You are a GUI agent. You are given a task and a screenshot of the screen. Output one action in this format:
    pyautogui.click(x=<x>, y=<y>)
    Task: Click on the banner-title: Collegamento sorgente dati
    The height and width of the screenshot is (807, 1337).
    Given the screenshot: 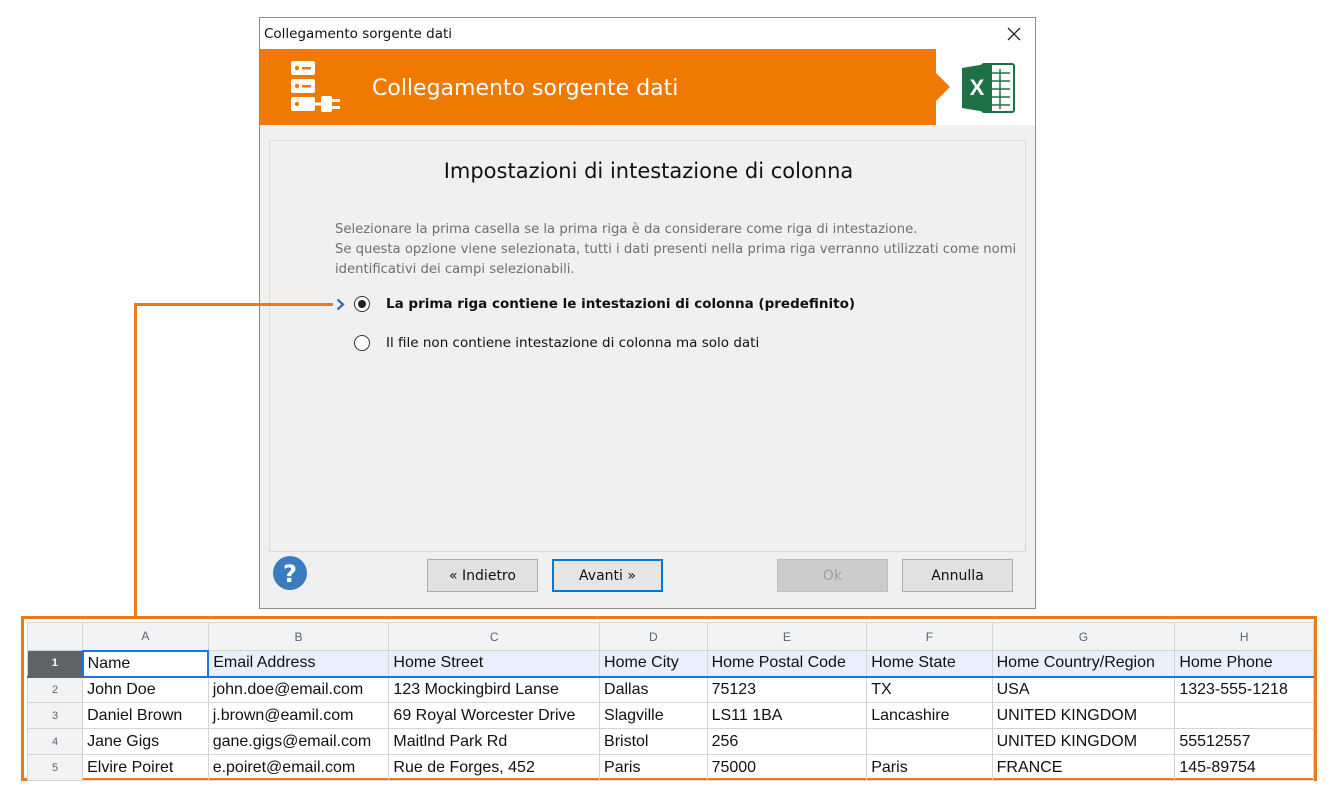 What is the action you would take?
    pyautogui.click(x=525, y=88)
    